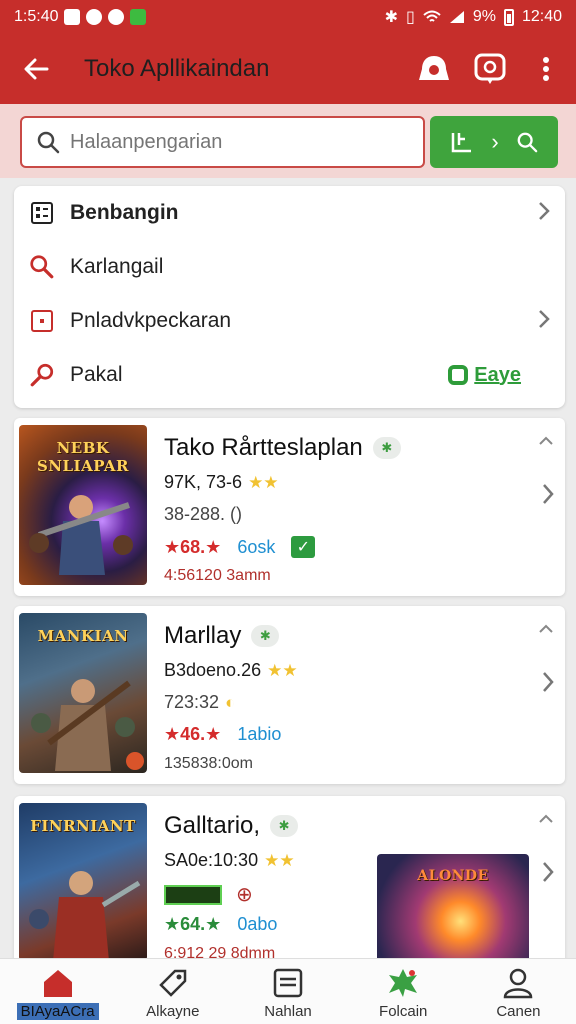  Describe the element at coordinates (212, 825) in the screenshot. I see `game-title: Galltario,` at that location.